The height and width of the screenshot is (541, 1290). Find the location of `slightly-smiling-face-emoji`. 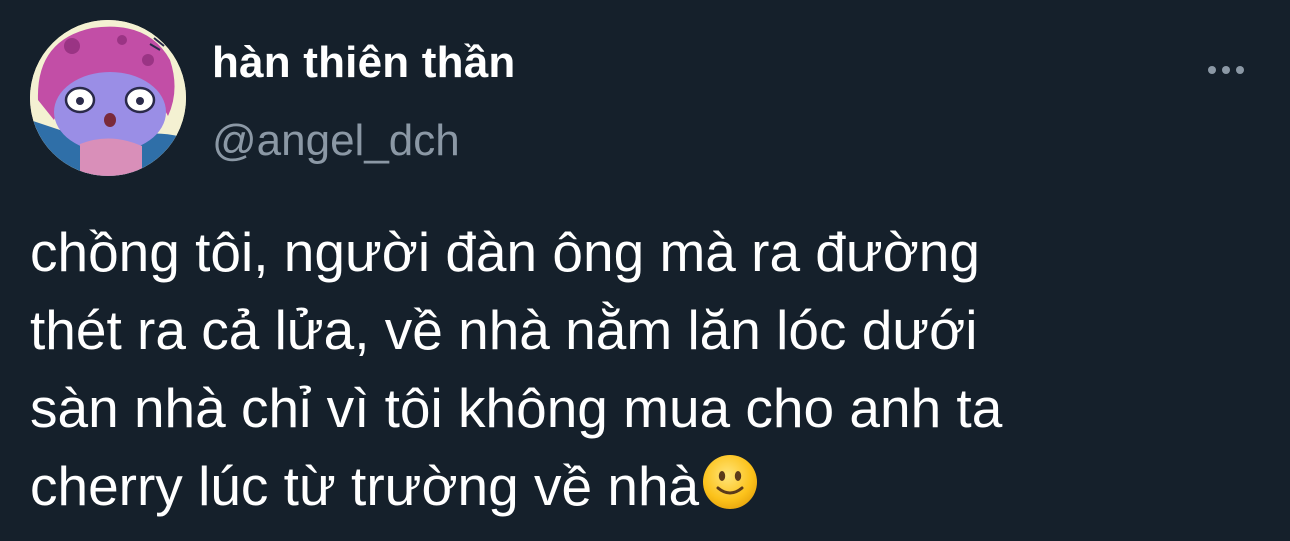

slightly-smiling-face-emoji is located at coordinates (730, 482).